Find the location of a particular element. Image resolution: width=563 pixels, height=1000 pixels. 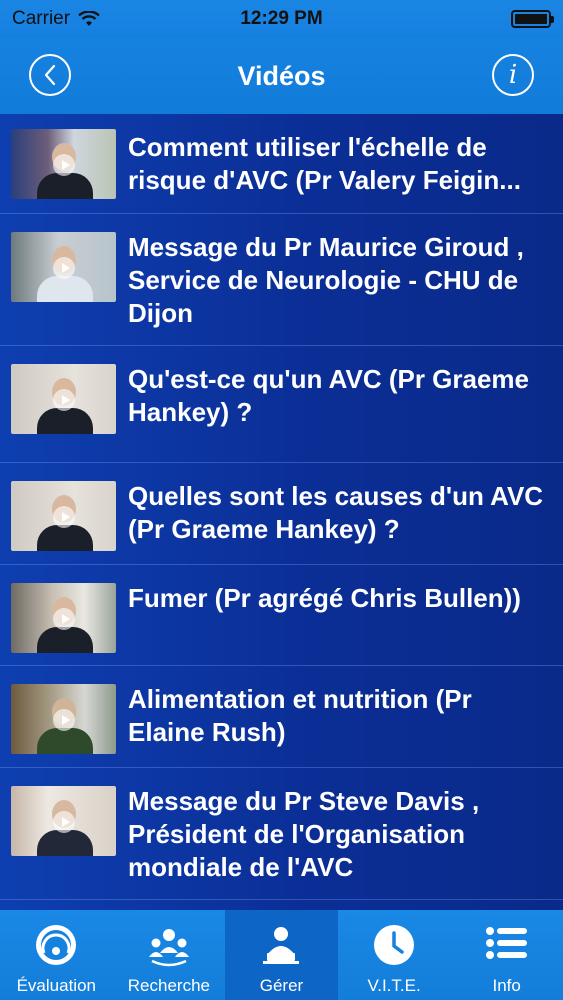

gauge-icon is located at coordinates (56, 945).